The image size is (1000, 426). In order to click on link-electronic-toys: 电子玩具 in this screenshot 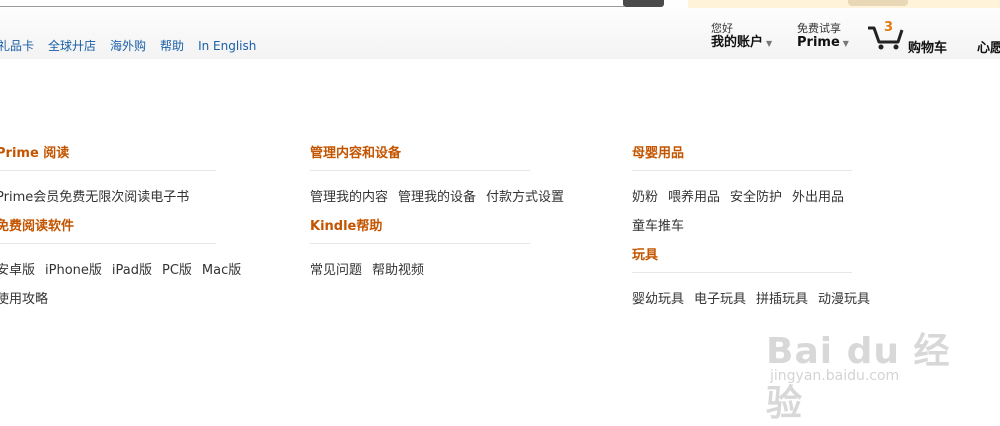, I will do `click(720, 299)`.